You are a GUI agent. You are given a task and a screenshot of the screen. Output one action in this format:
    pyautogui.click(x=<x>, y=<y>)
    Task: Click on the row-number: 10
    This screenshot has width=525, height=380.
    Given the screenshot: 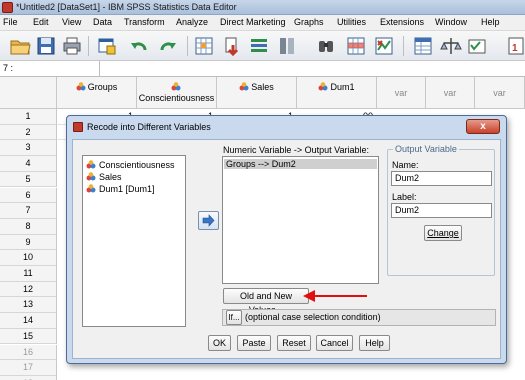 What is the action you would take?
    pyautogui.click(x=28, y=258)
    